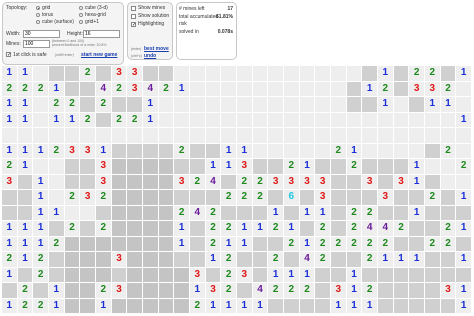 Image resolution: width=474 pixels, height=316 pixels. What do you see at coordinates (150, 56) in the screenshot?
I see `undo-link: undo` at bounding box center [150, 56].